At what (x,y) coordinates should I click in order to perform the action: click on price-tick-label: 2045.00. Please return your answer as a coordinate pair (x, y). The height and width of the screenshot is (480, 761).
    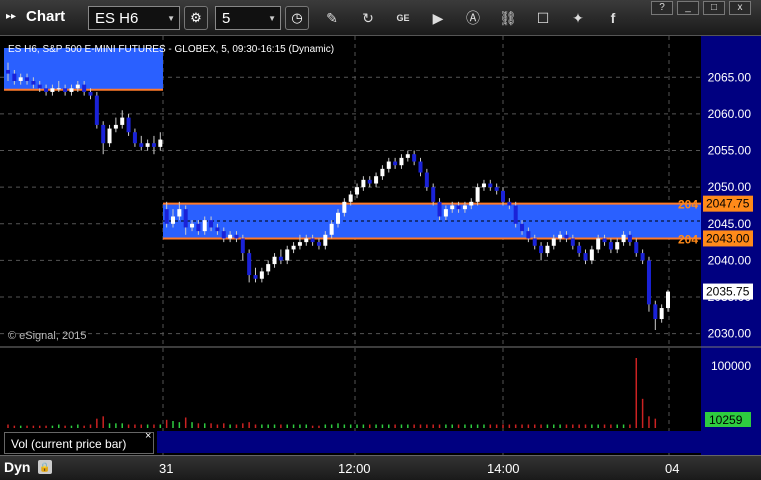
    Looking at the image, I should click on (730, 224).